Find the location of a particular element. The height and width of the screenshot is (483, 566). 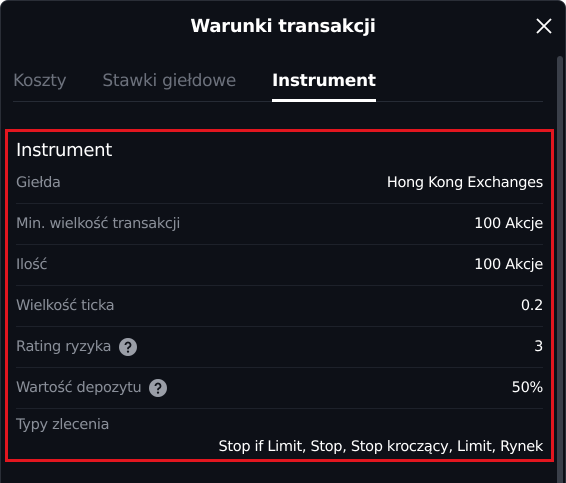

section-title: Instrument is located at coordinates (65, 150).